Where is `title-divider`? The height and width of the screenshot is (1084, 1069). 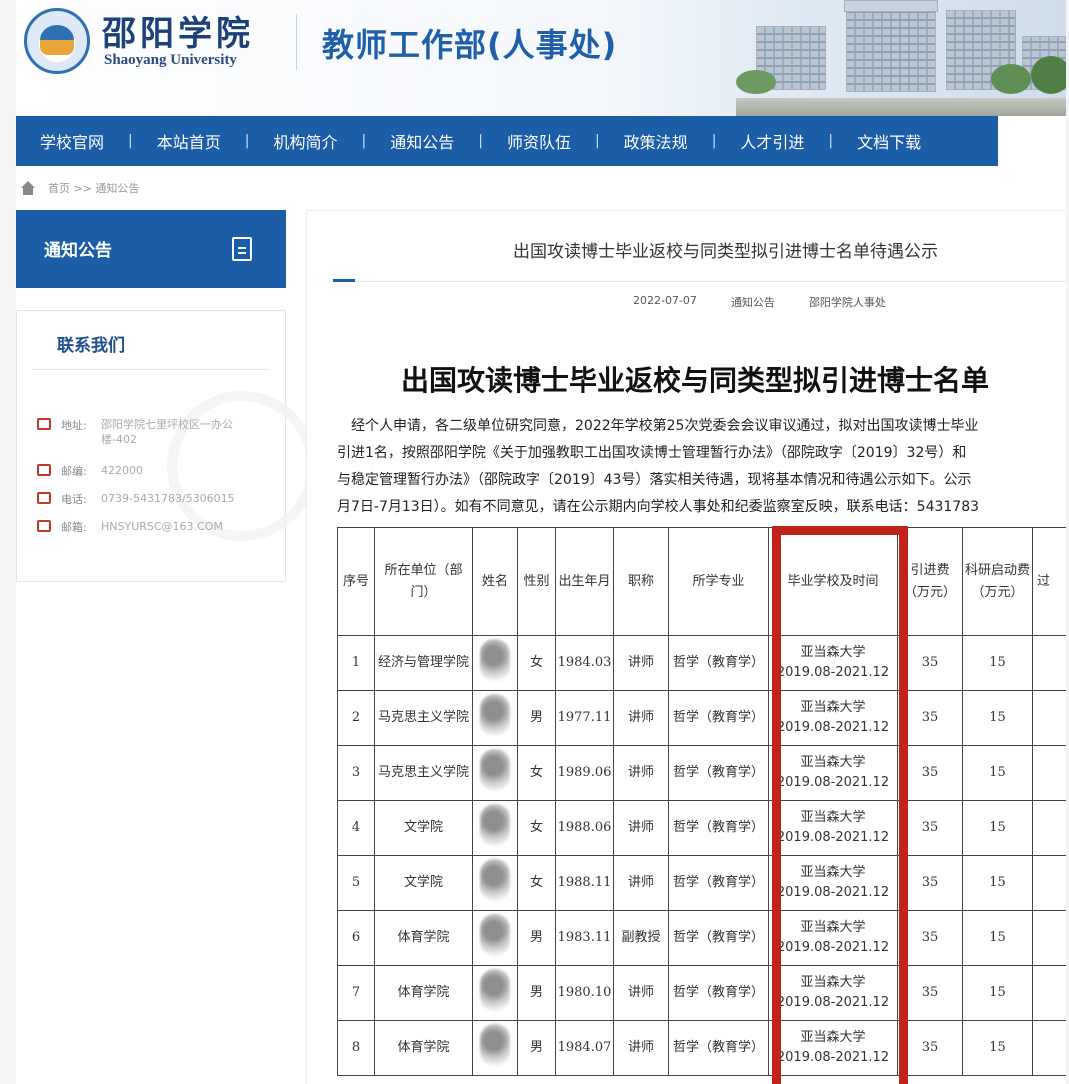 title-divider is located at coordinates (699, 281).